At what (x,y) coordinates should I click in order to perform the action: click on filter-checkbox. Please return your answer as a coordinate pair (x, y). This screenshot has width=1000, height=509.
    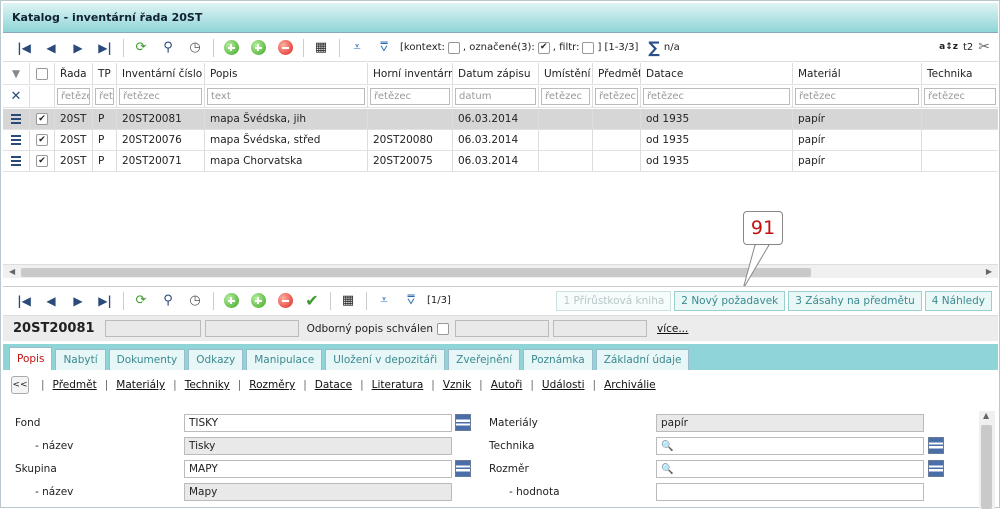
    Looking at the image, I should click on (588, 47).